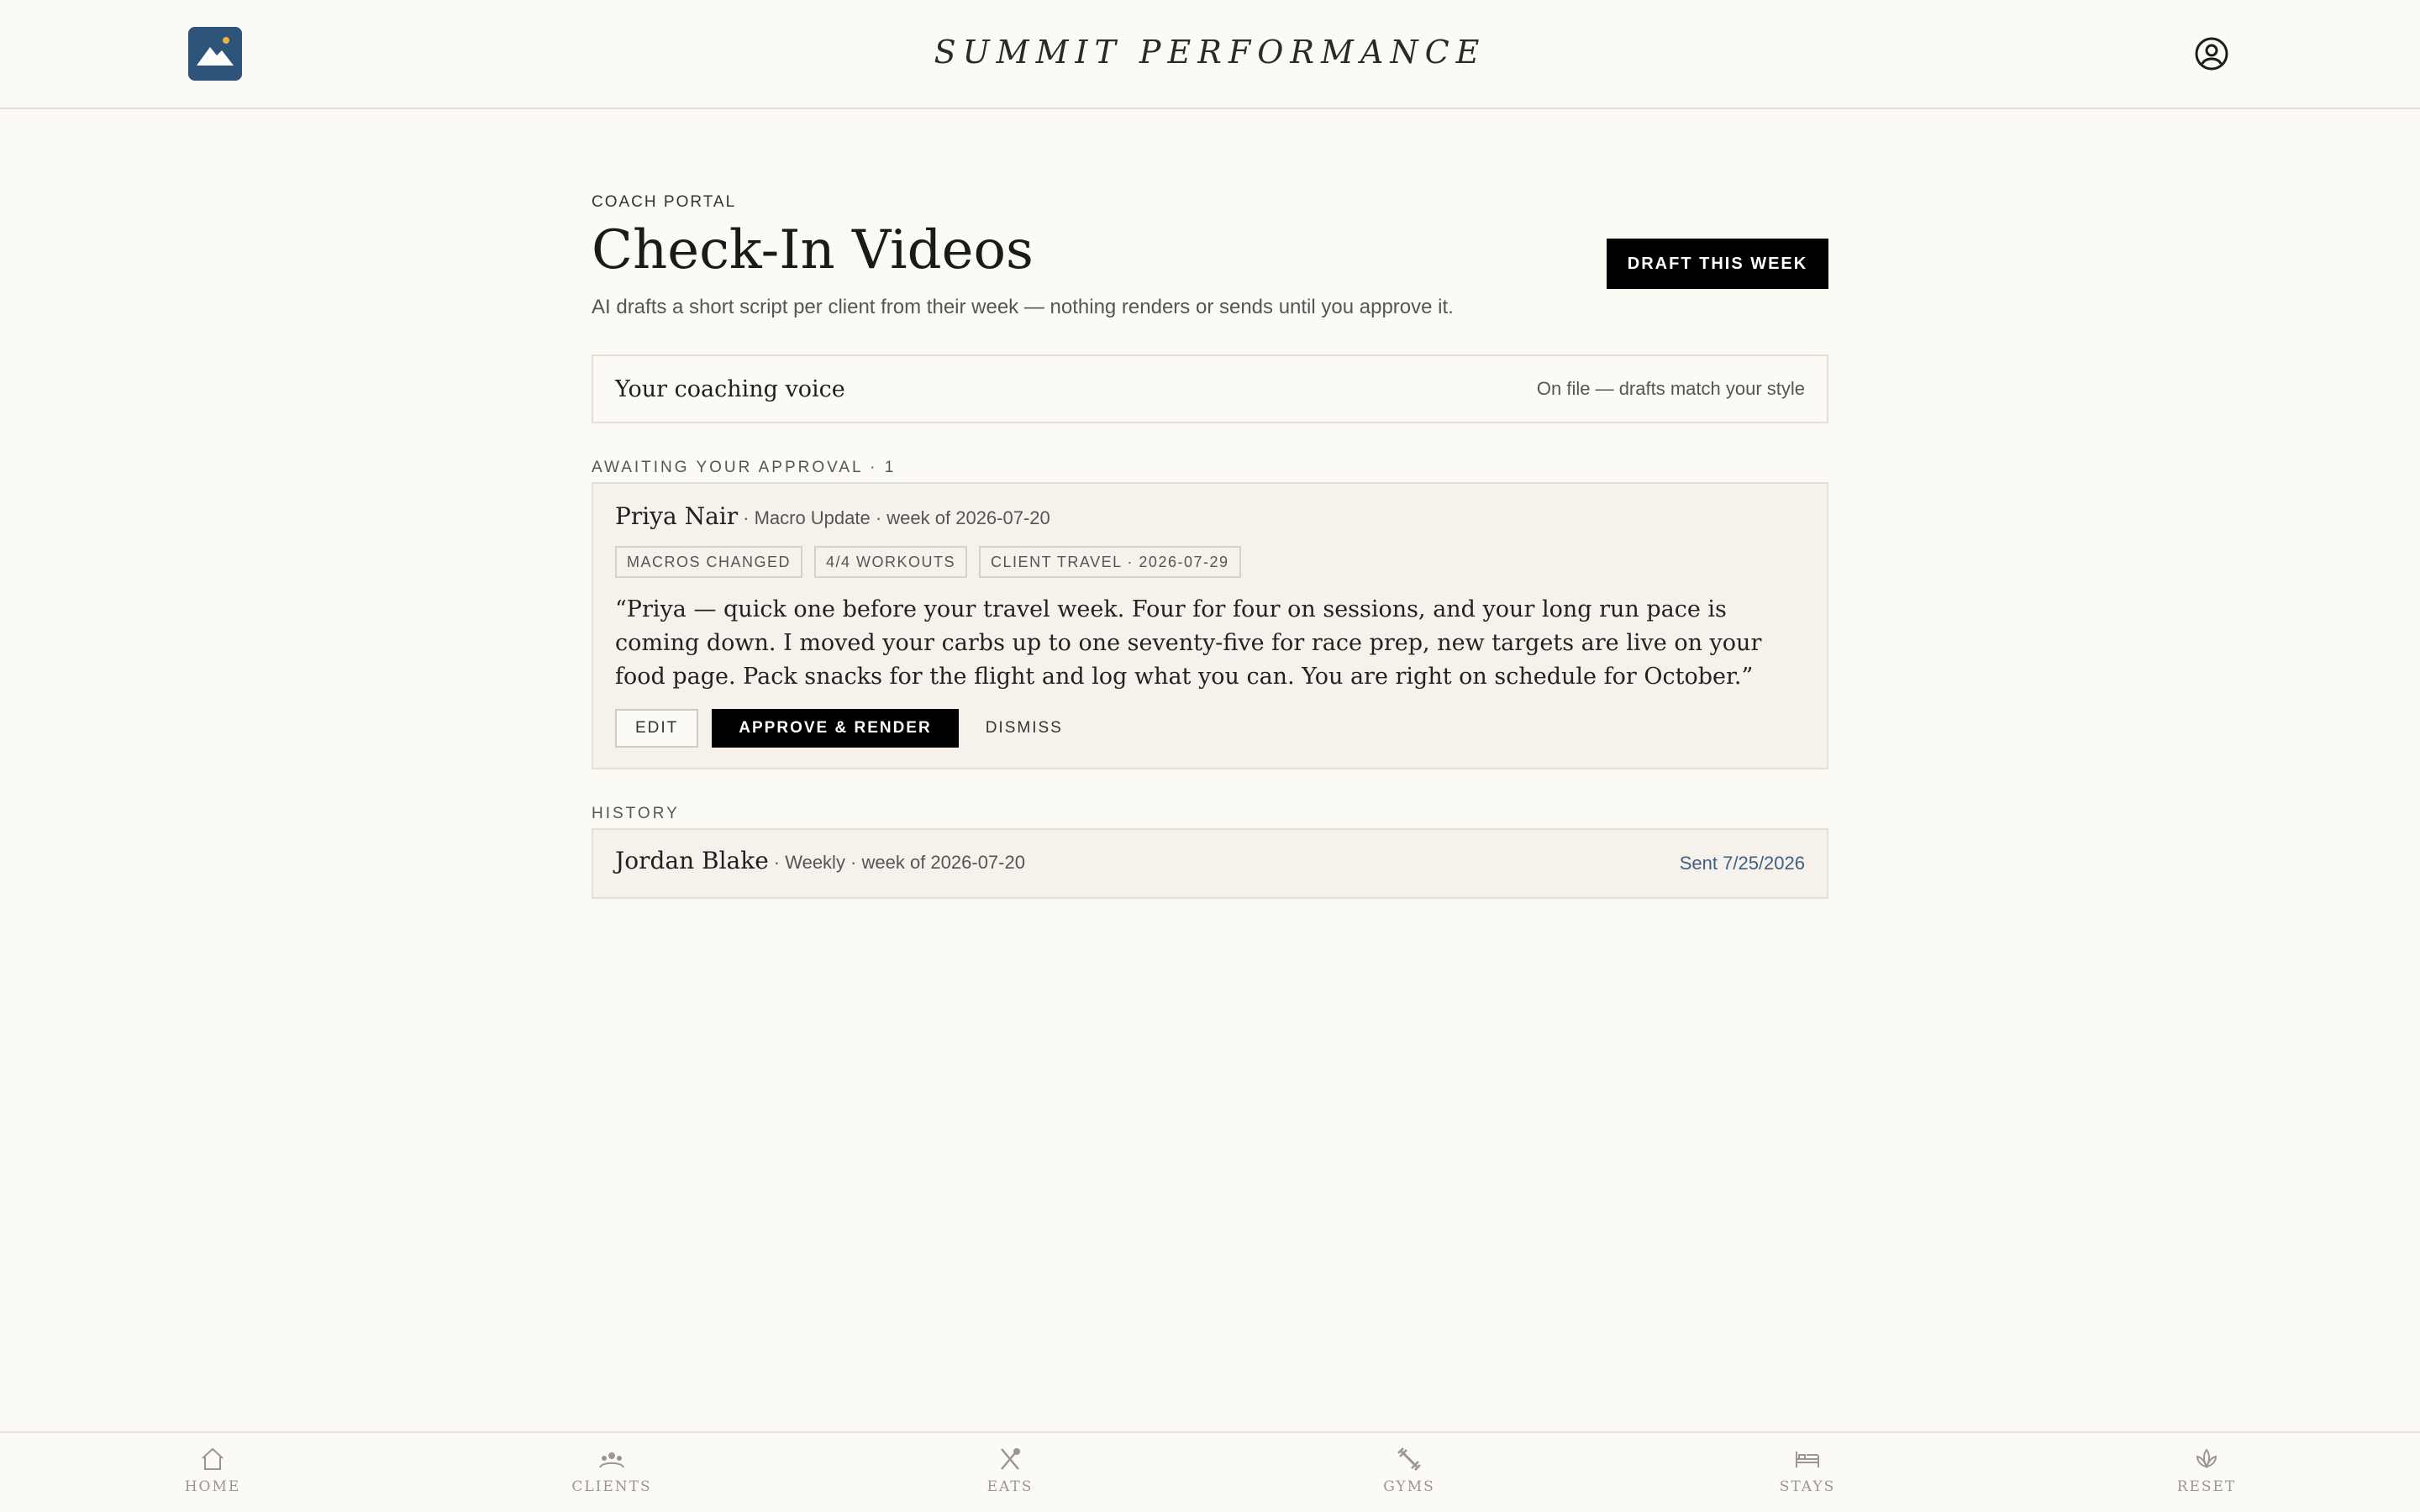 This screenshot has width=2420, height=1512. Describe the element at coordinates (1210, 728) in the screenshot. I see `approval-actions: EDIT APPROVE & RENDER DISMISS` at that location.